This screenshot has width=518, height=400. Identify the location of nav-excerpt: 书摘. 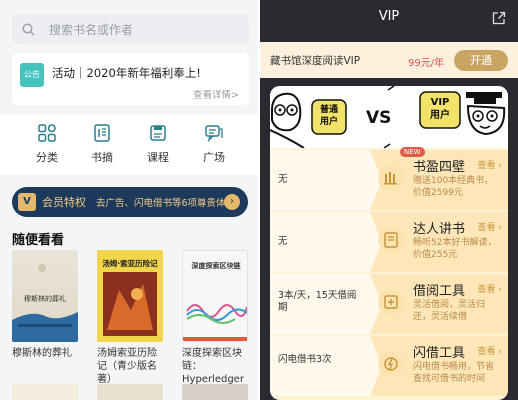
(102, 144).